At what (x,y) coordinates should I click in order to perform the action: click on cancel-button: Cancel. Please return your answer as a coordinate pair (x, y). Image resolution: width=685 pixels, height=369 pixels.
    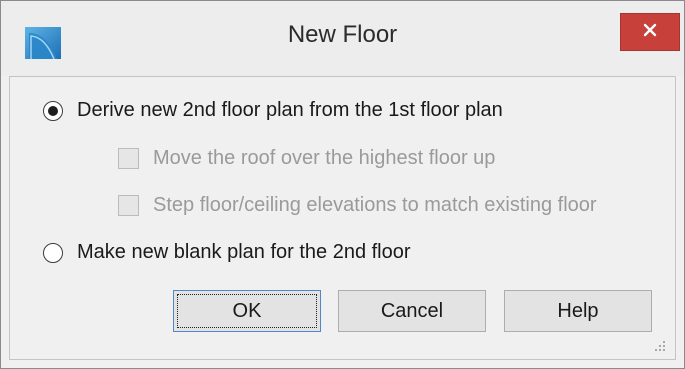
    Looking at the image, I should click on (412, 311).